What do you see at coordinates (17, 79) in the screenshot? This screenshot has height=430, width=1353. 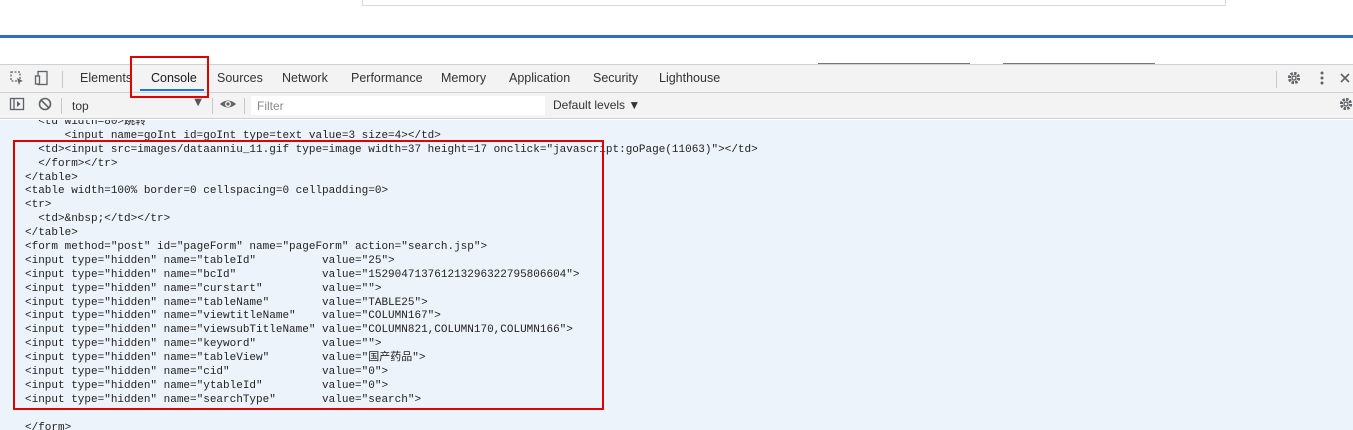 I see `inspect-element-icon` at bounding box center [17, 79].